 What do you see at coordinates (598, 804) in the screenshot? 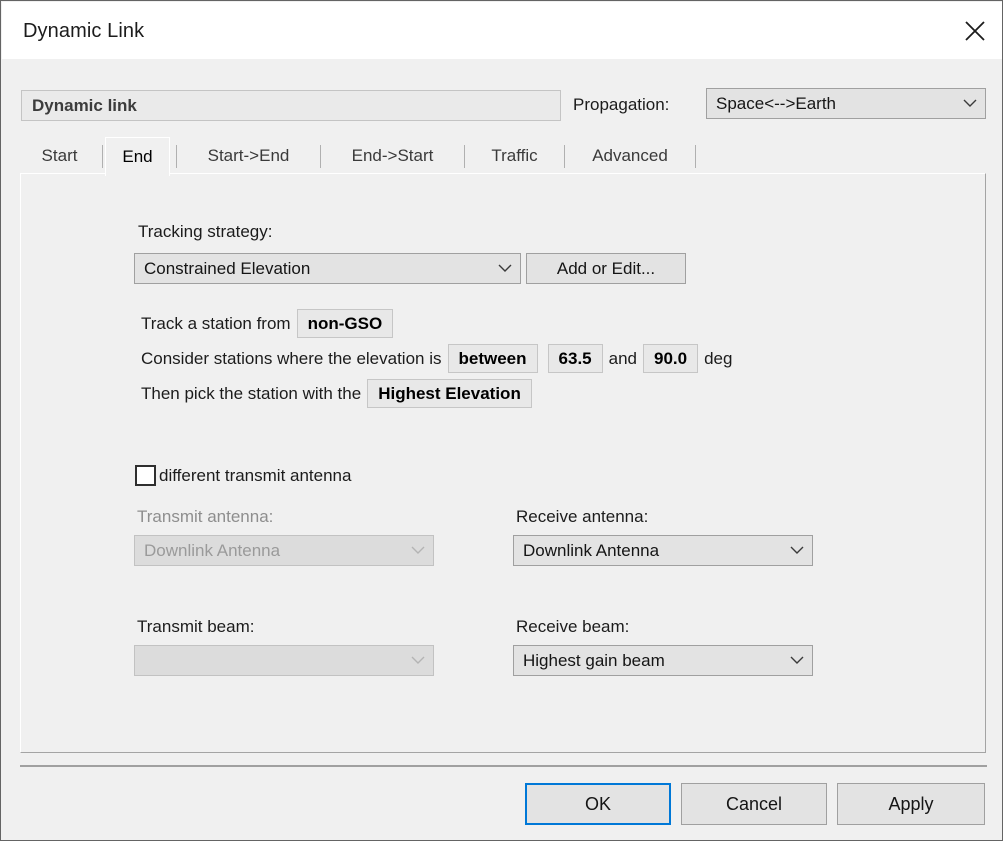
I see `ok-button: OK` at bounding box center [598, 804].